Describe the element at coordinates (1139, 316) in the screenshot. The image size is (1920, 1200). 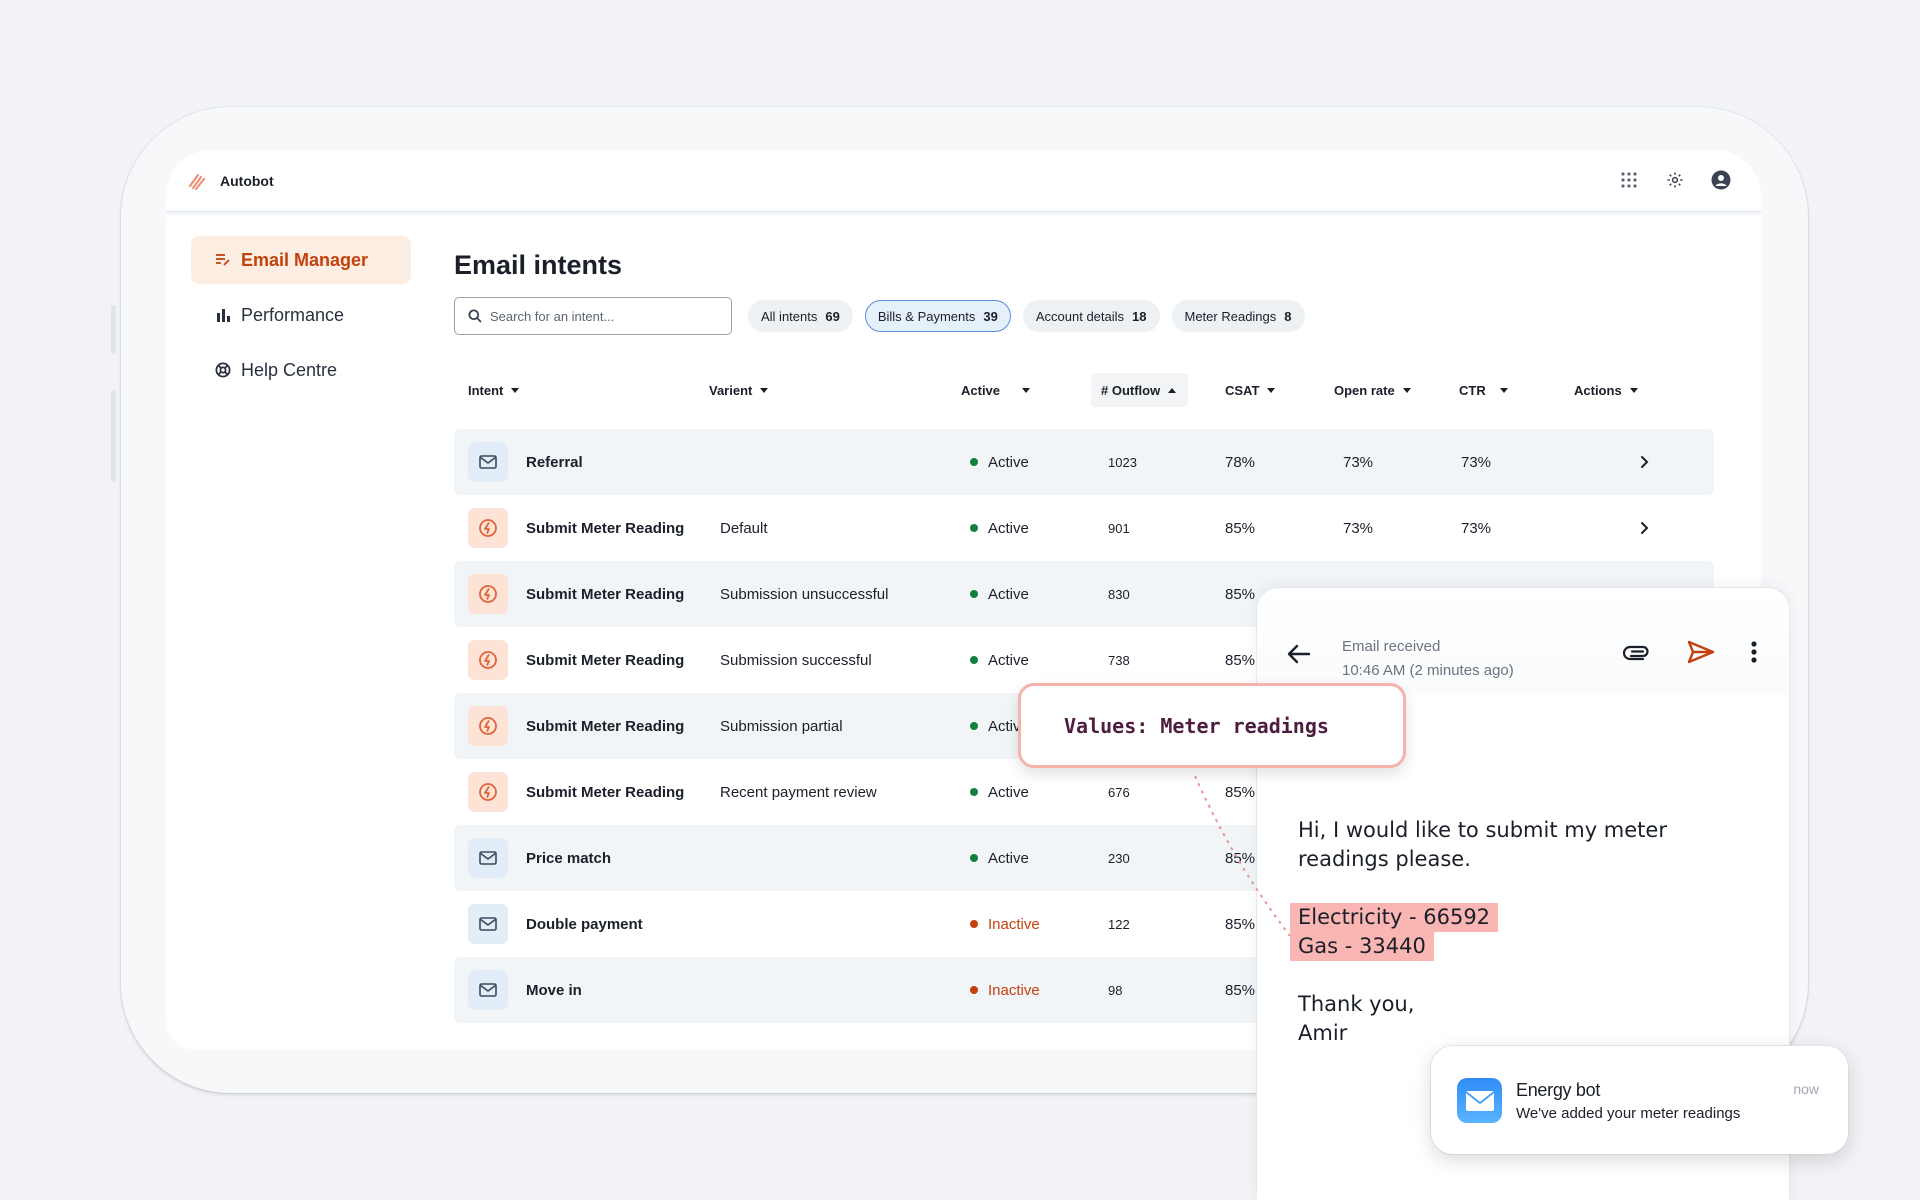
I see `chip-count: 18` at that location.